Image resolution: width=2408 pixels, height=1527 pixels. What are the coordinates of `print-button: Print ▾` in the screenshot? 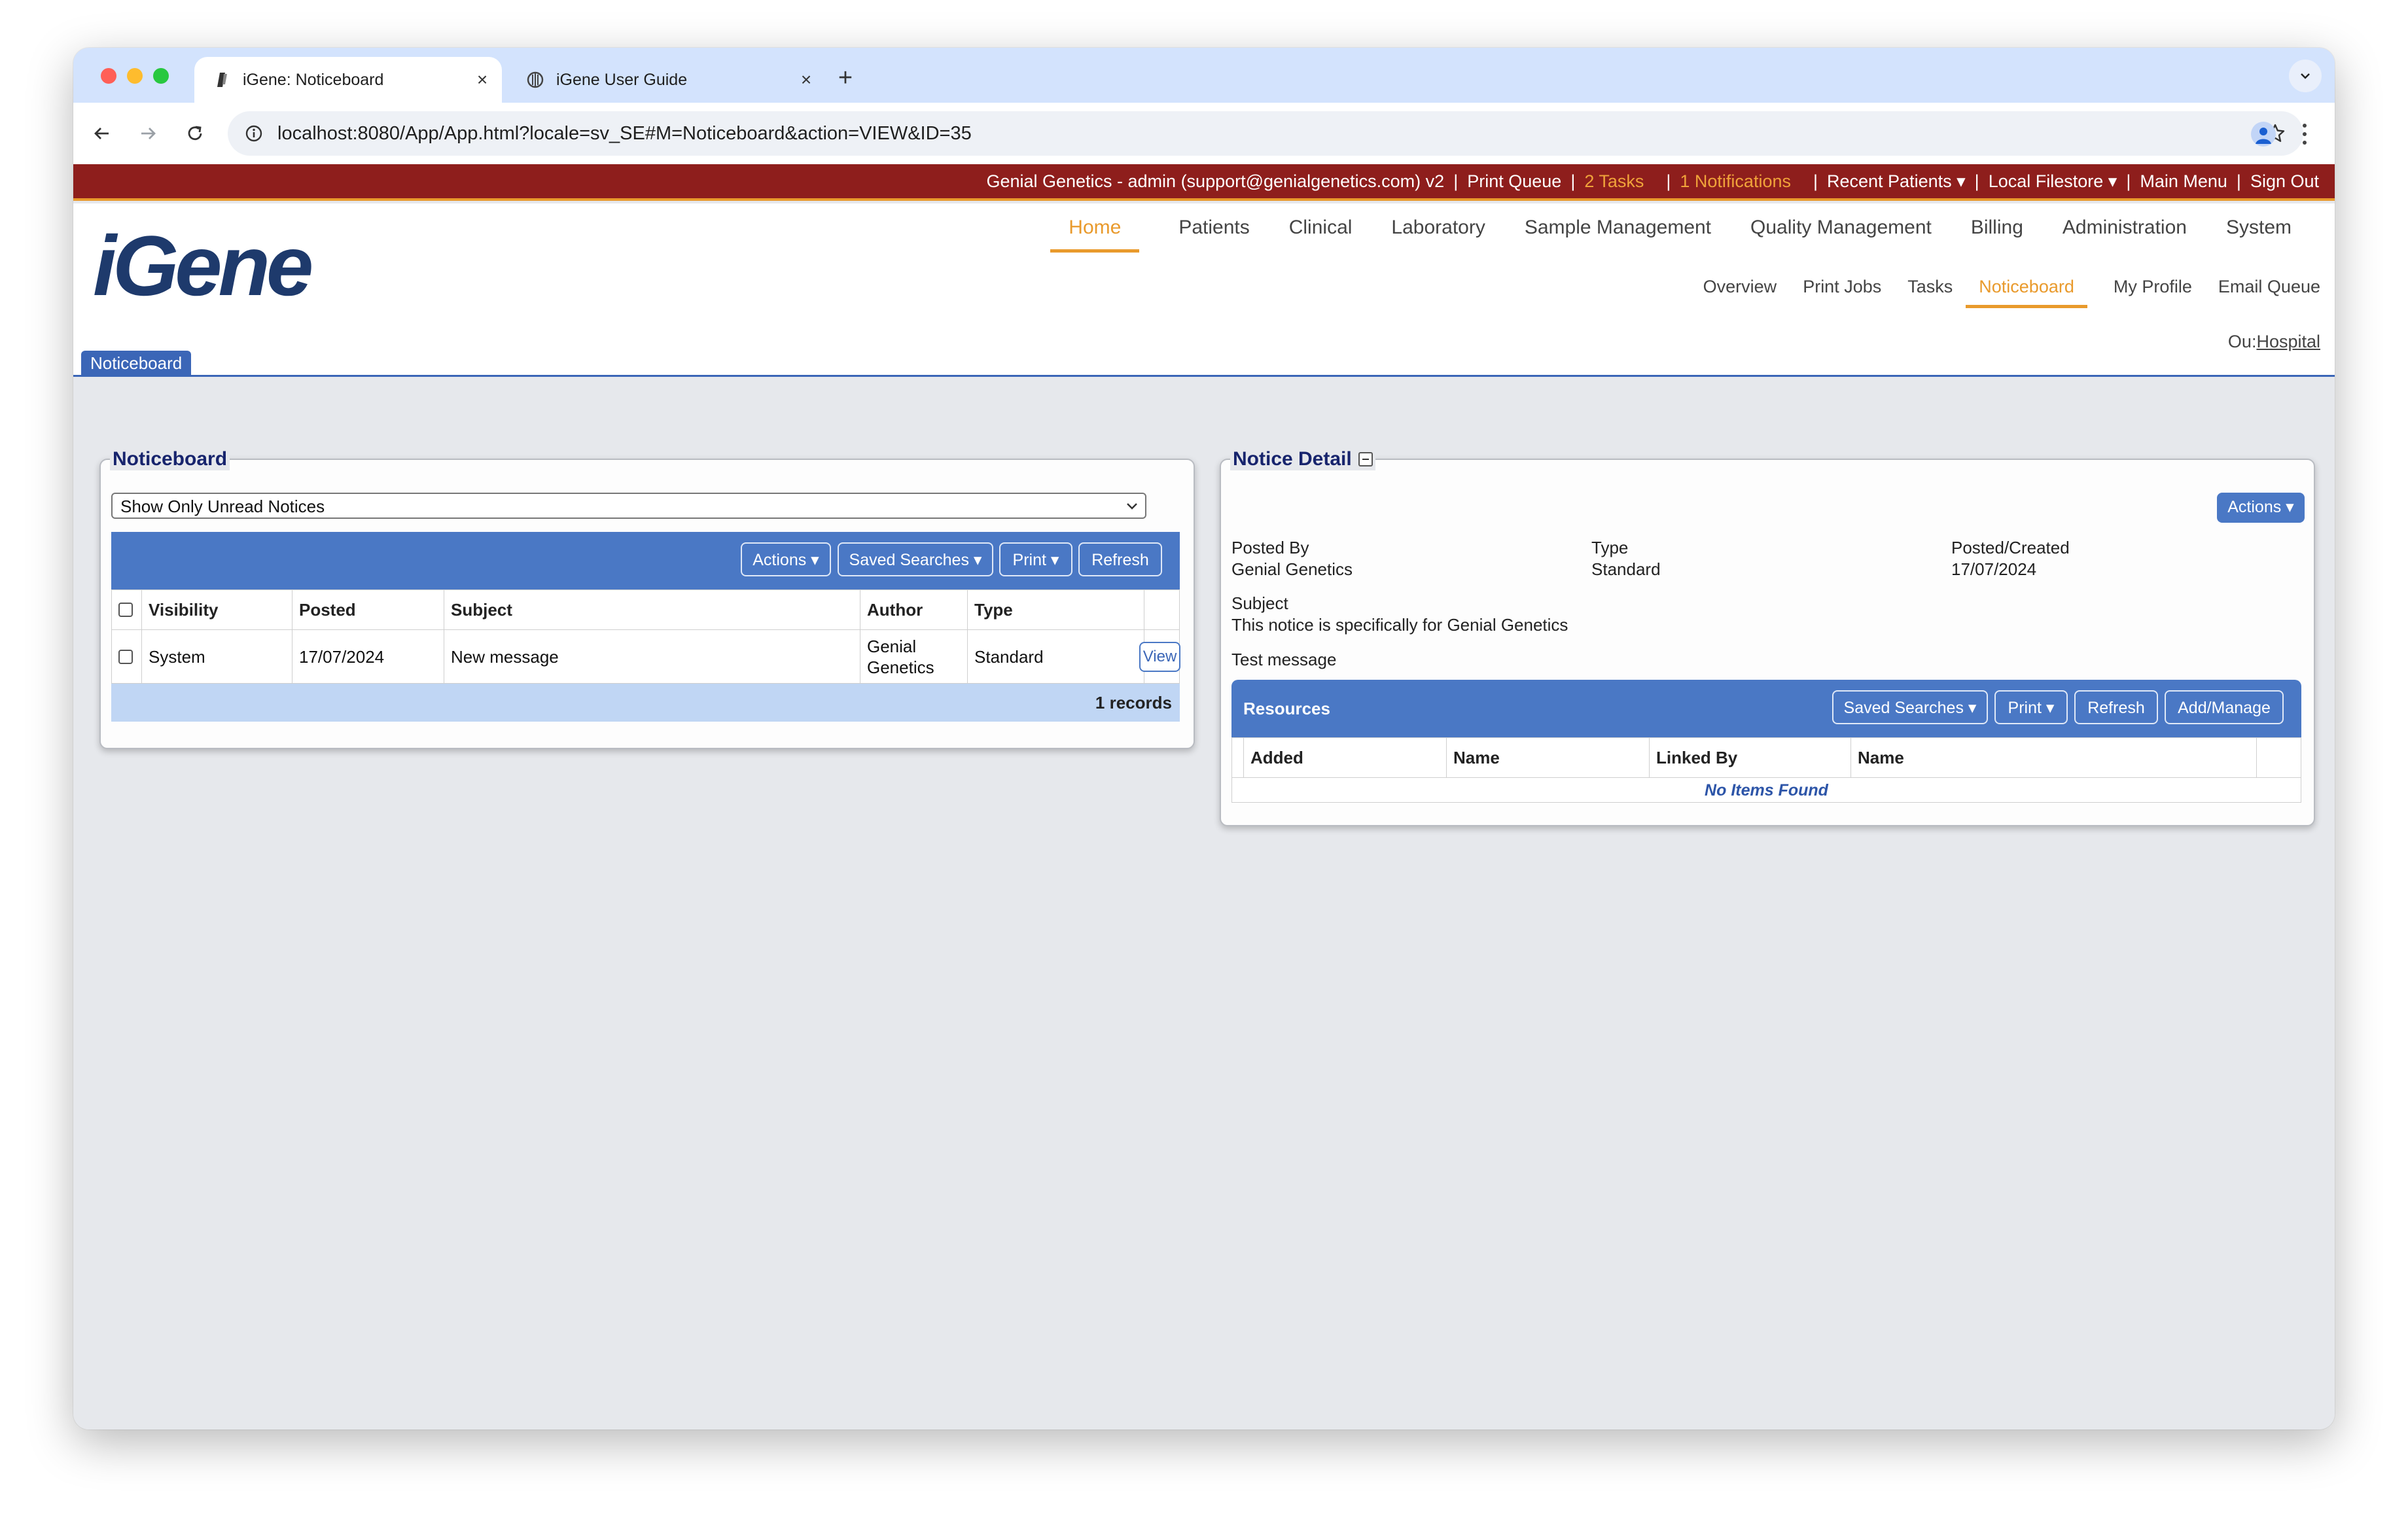 It's located at (1035, 559).